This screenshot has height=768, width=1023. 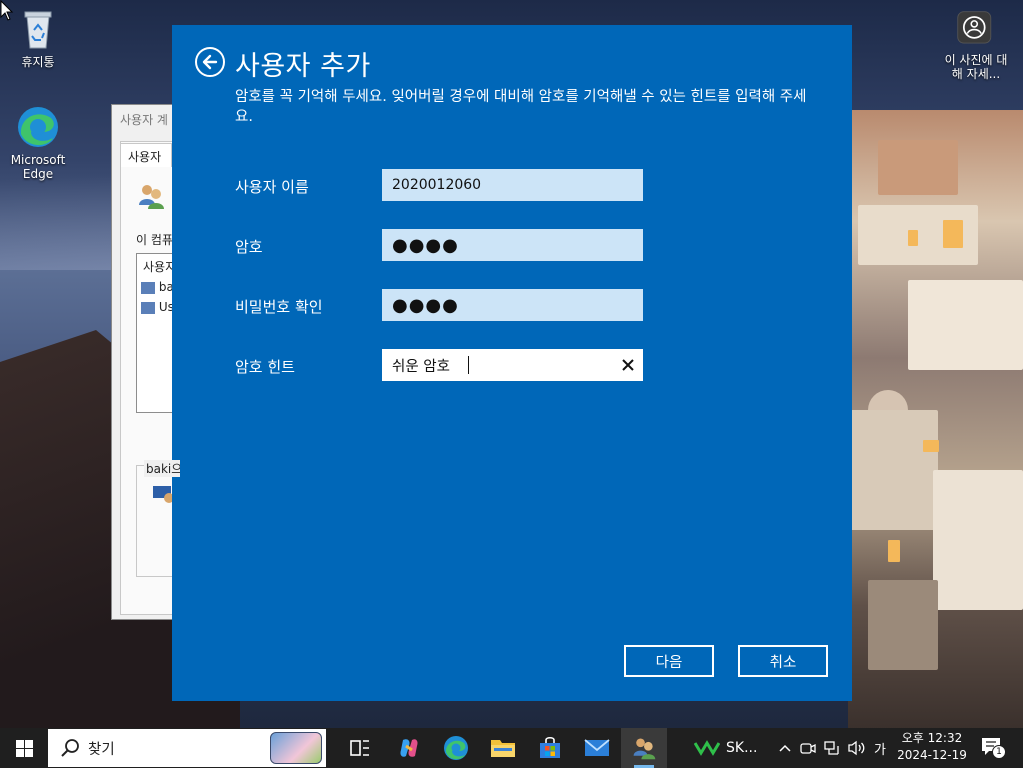 I want to click on edge-label: Microsoft Edge, so click(x=38, y=167).